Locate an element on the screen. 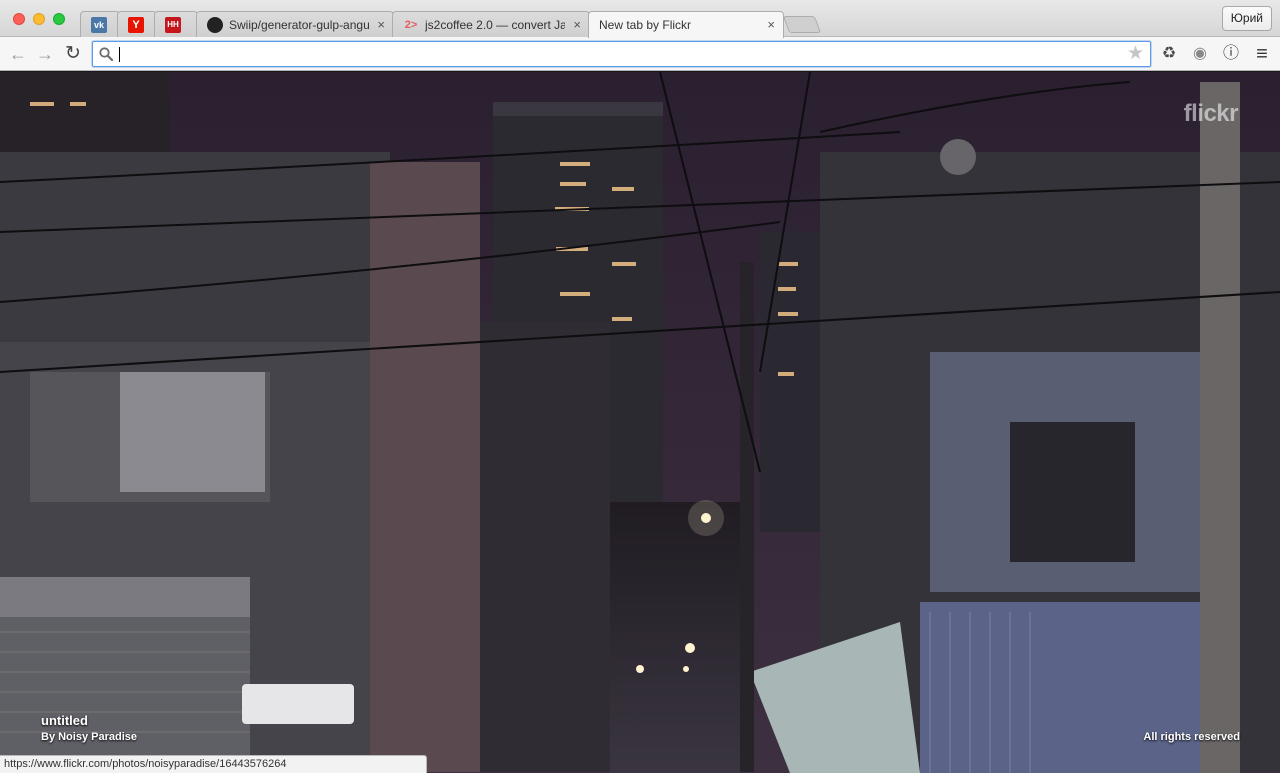 The width and height of the screenshot is (1280, 773). tab-js2coffee: 2> js2coffee 2.0 — convert Ja × is located at coordinates (491, 24).